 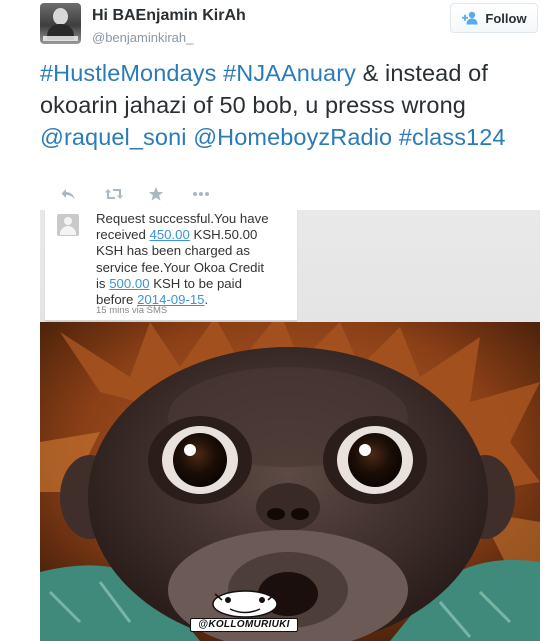 I want to click on sms-line: received 450.00 KSH.50.00, so click(x=198, y=235).